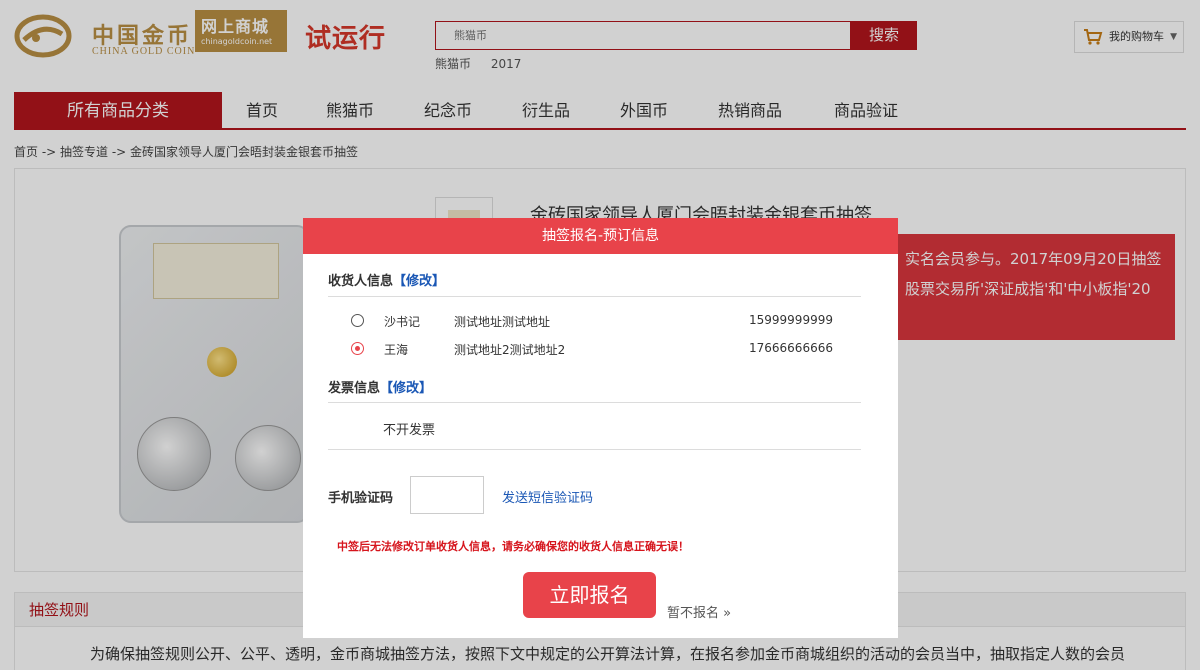 The height and width of the screenshot is (670, 1200). What do you see at coordinates (699, 611) in the screenshot?
I see `skip-signup-link: 暂不报名 »` at bounding box center [699, 611].